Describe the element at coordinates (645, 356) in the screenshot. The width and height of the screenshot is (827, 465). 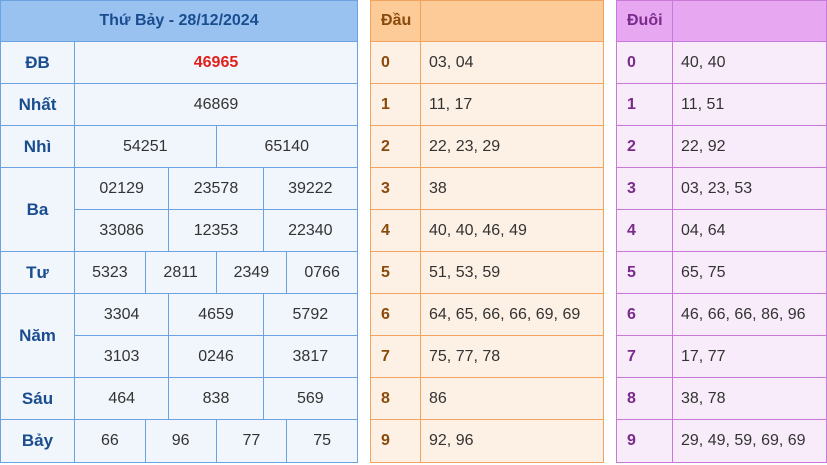
I see `duoi-digit: 7` at that location.